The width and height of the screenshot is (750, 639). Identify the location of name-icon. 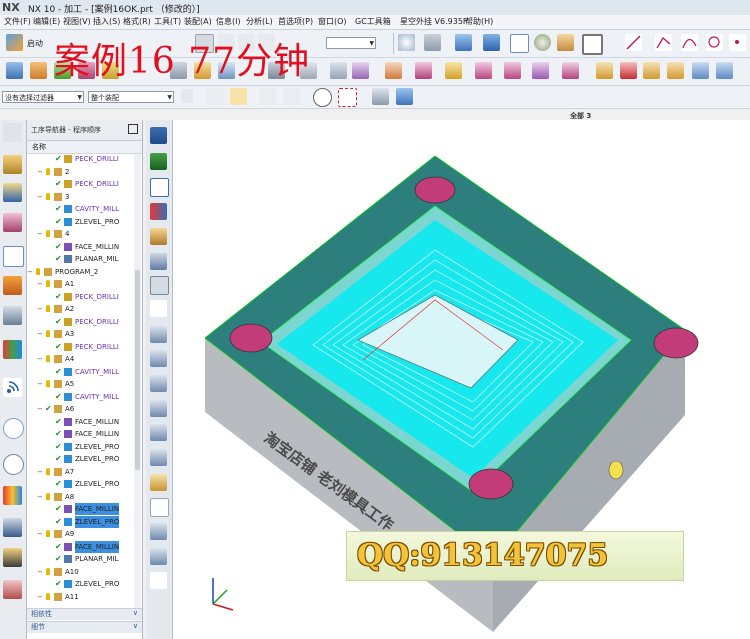
(158, 580).